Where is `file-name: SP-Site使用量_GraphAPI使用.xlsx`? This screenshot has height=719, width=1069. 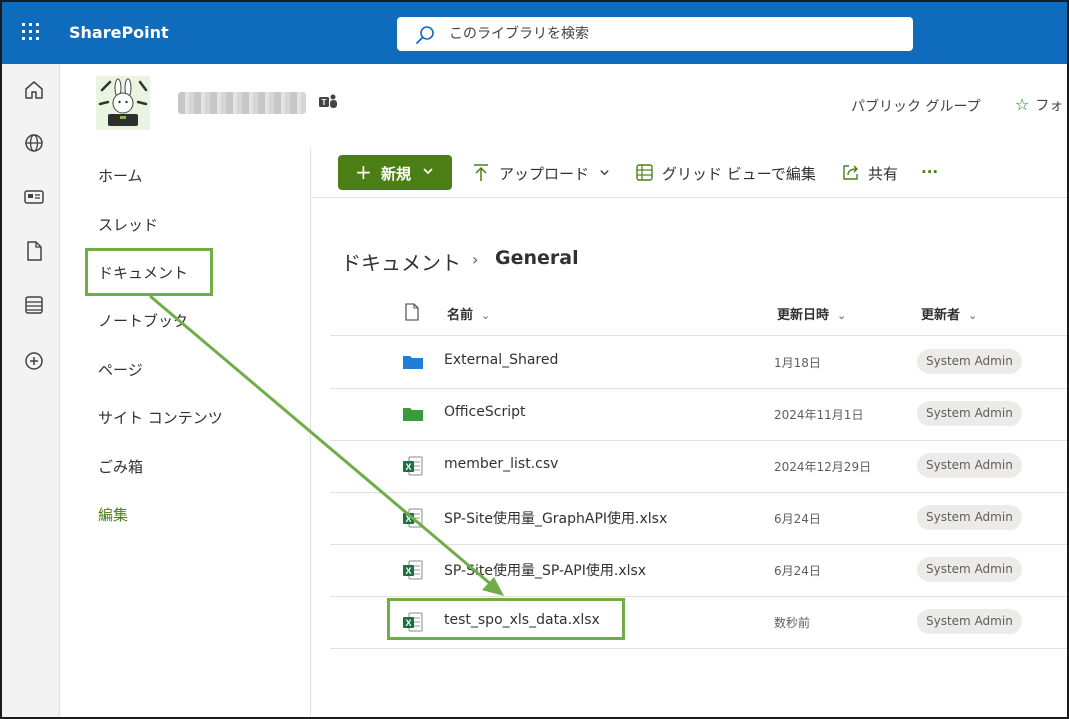 file-name: SP-Site使用量_GraphAPI使用.xlsx is located at coordinates (555, 518).